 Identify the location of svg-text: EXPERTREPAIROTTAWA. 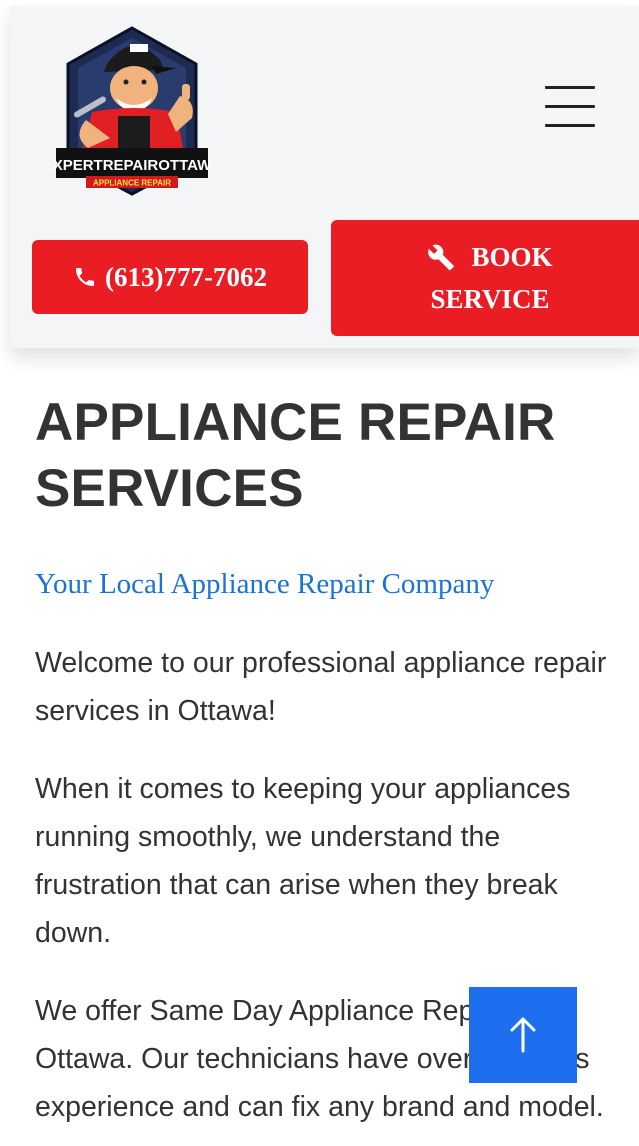
(132, 165).